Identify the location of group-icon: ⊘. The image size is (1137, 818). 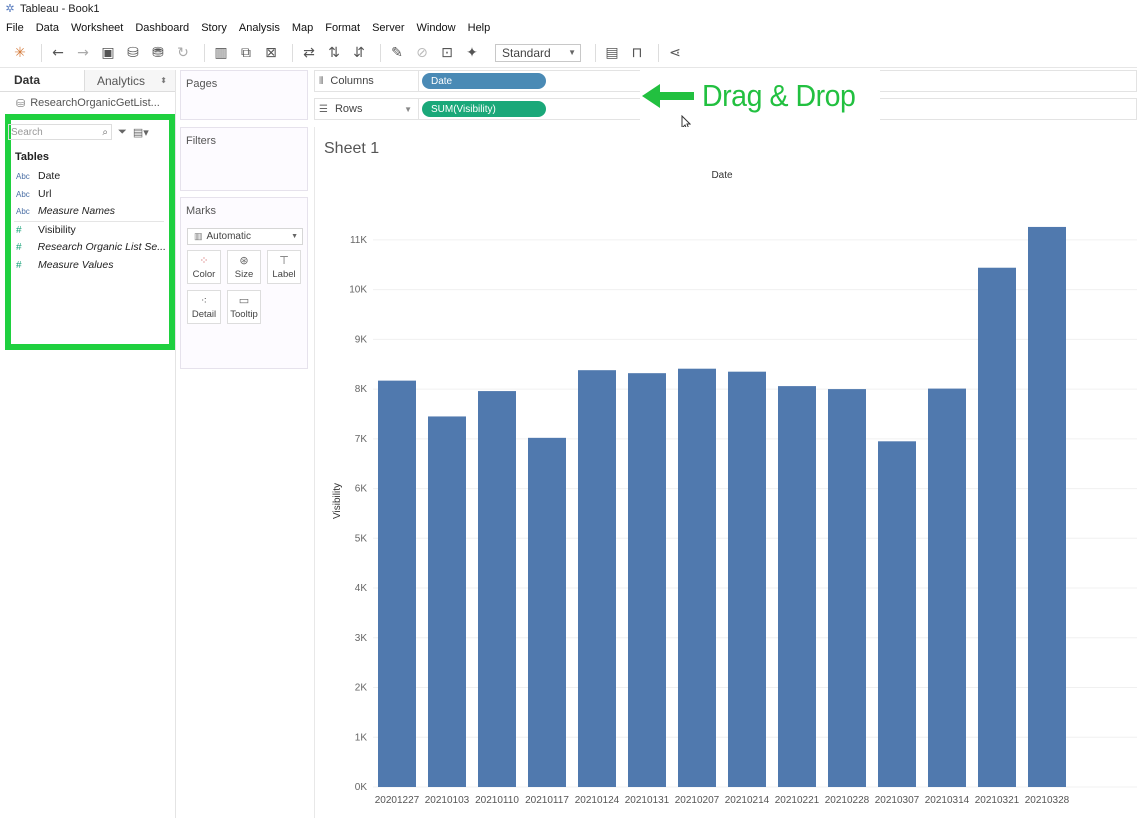
(422, 53).